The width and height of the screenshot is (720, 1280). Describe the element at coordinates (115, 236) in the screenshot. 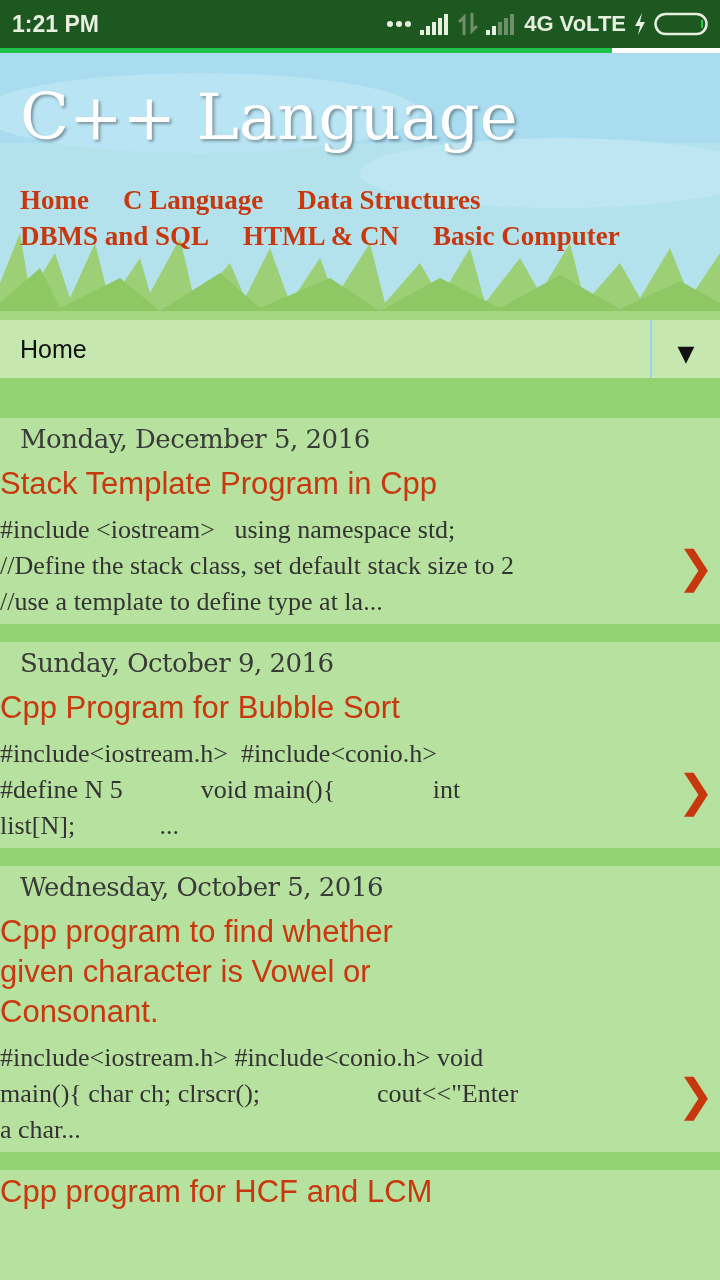

I see `nav-link: DBMS and SQL` at that location.